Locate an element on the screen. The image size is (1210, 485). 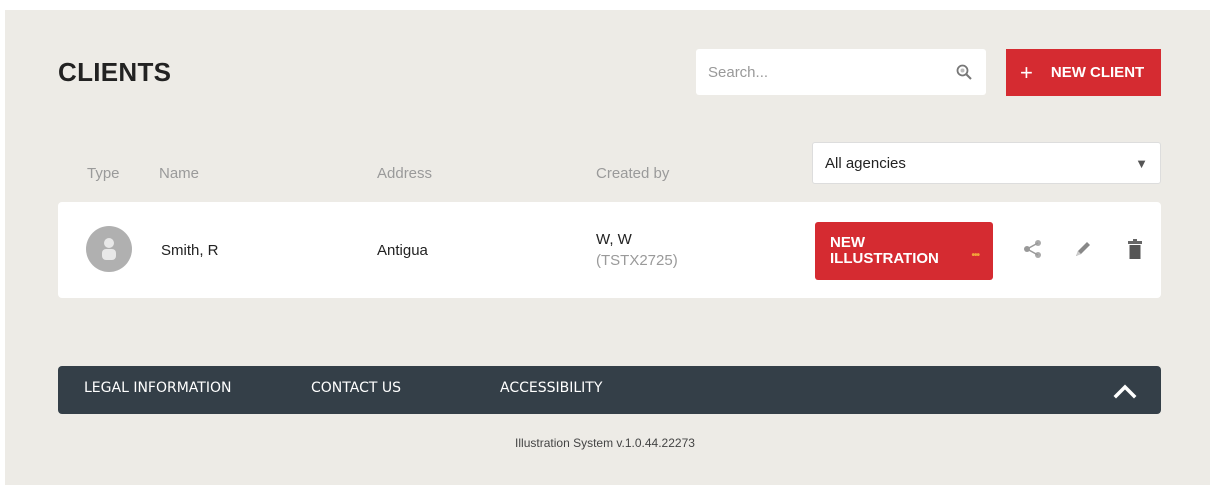
created-by-name: W, W is located at coordinates (614, 239).